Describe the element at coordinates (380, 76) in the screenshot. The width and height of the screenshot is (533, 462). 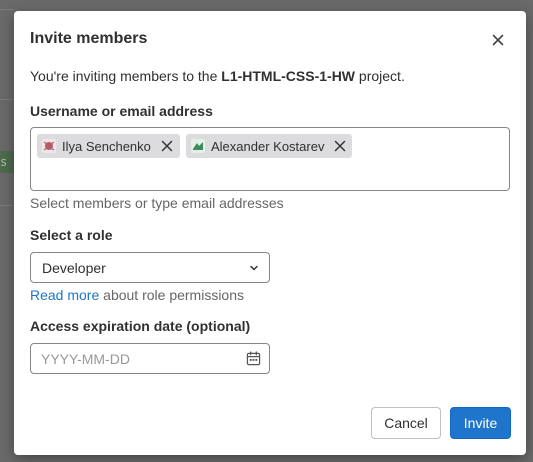
I see `intro-suffix: project.` at that location.